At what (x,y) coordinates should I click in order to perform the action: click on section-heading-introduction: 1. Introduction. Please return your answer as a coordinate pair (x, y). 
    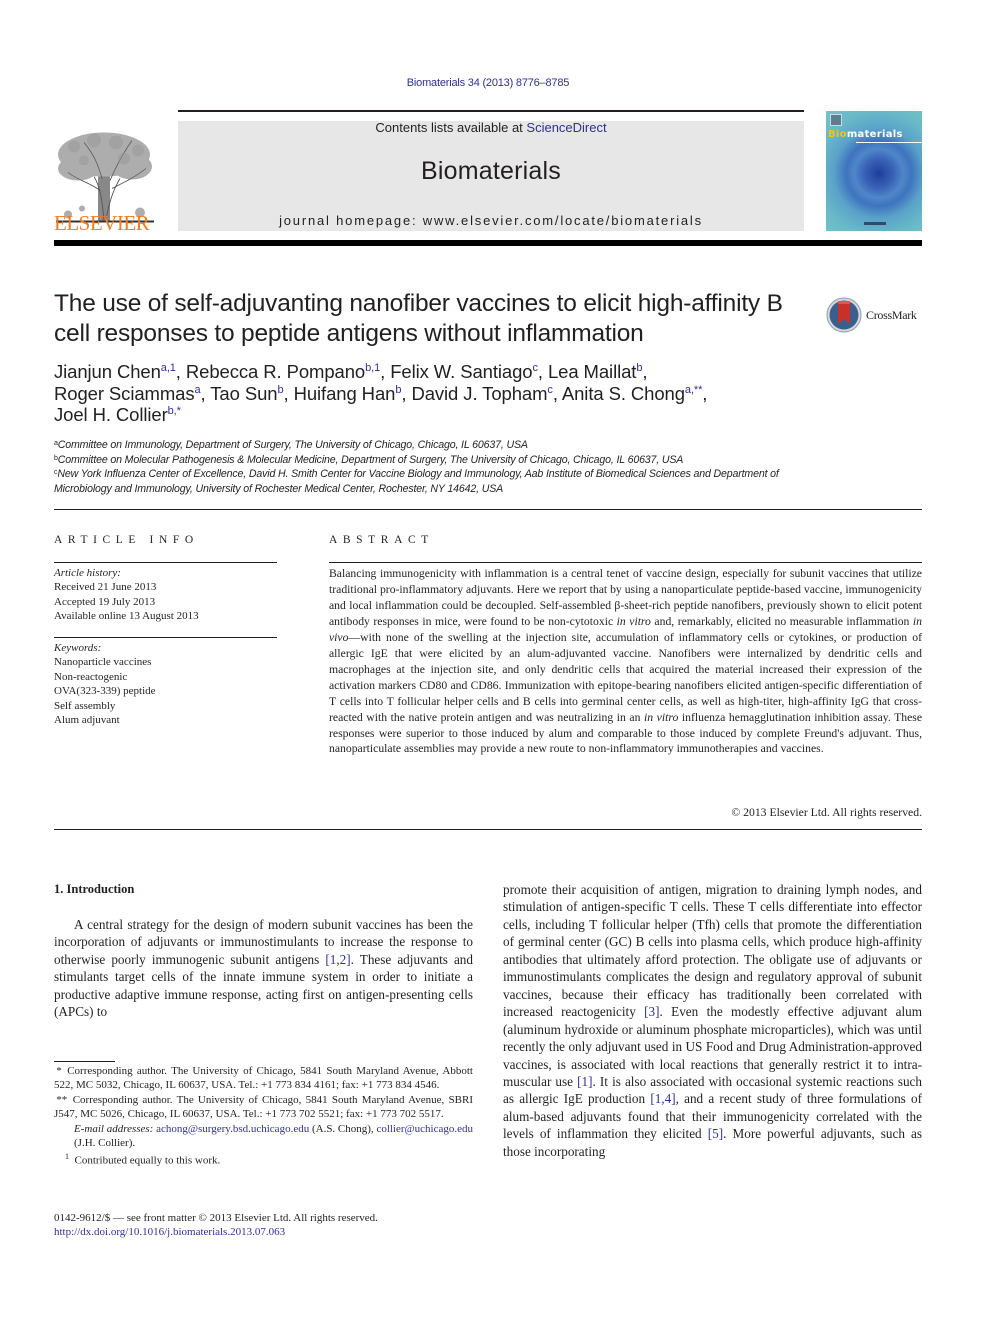
    Looking at the image, I should click on (94, 889).